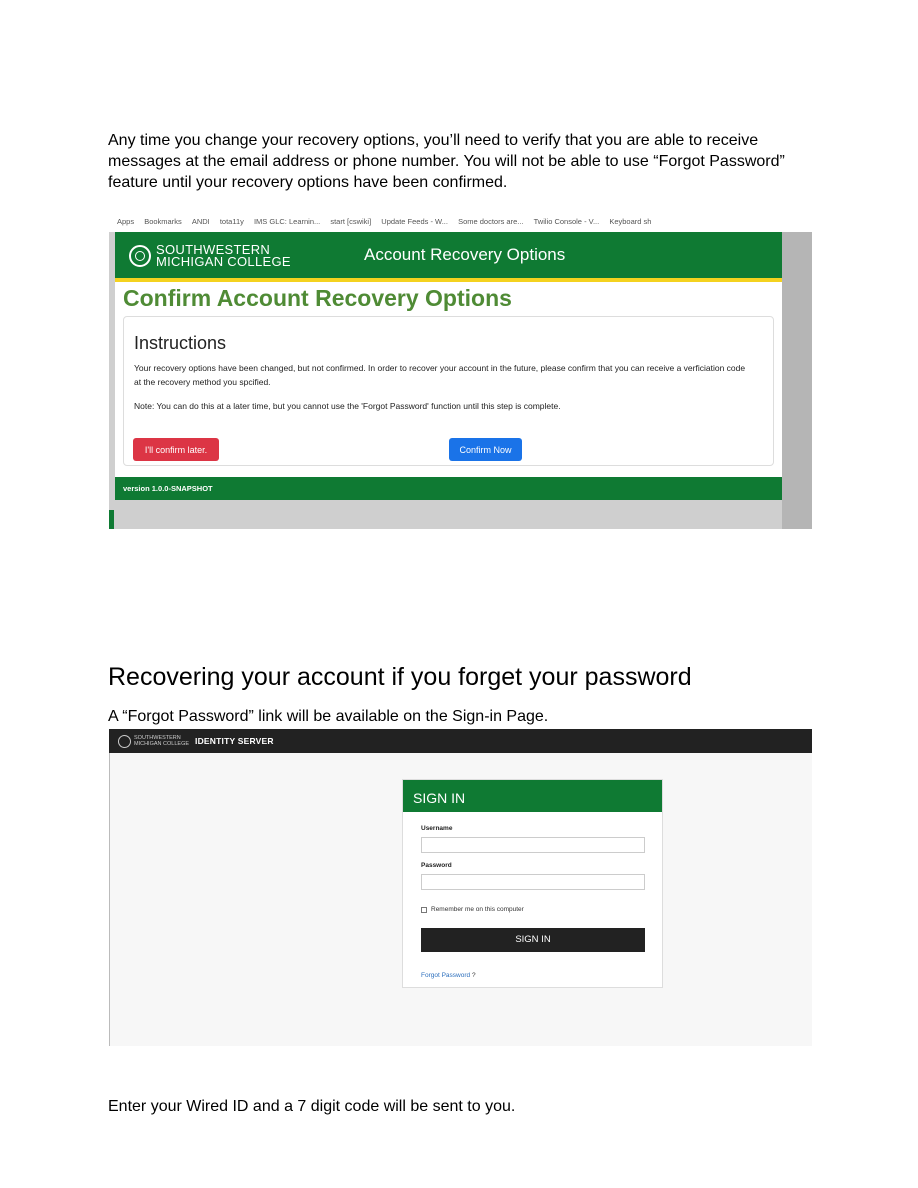 The width and height of the screenshot is (918, 1188). What do you see at coordinates (465, 254) in the screenshot?
I see `header-title: Account Recovery Options` at bounding box center [465, 254].